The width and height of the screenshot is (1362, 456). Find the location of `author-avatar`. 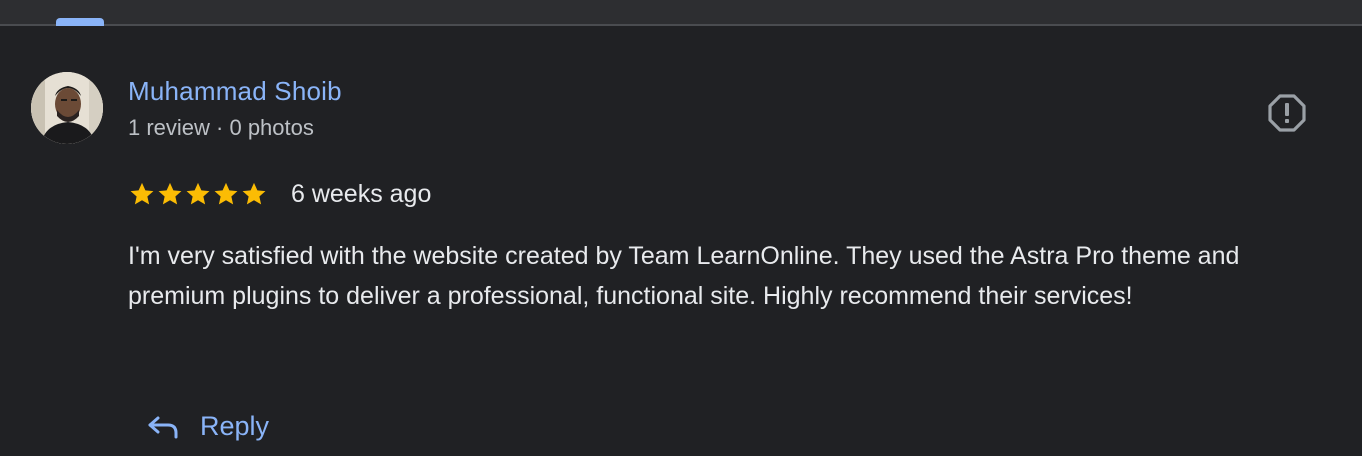

author-avatar is located at coordinates (67, 108).